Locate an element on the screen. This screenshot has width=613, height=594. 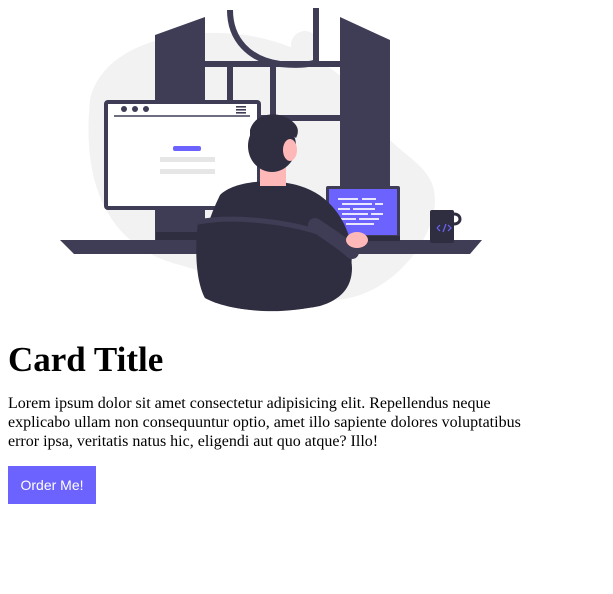
card-title: Card Title is located at coordinates (86, 359).